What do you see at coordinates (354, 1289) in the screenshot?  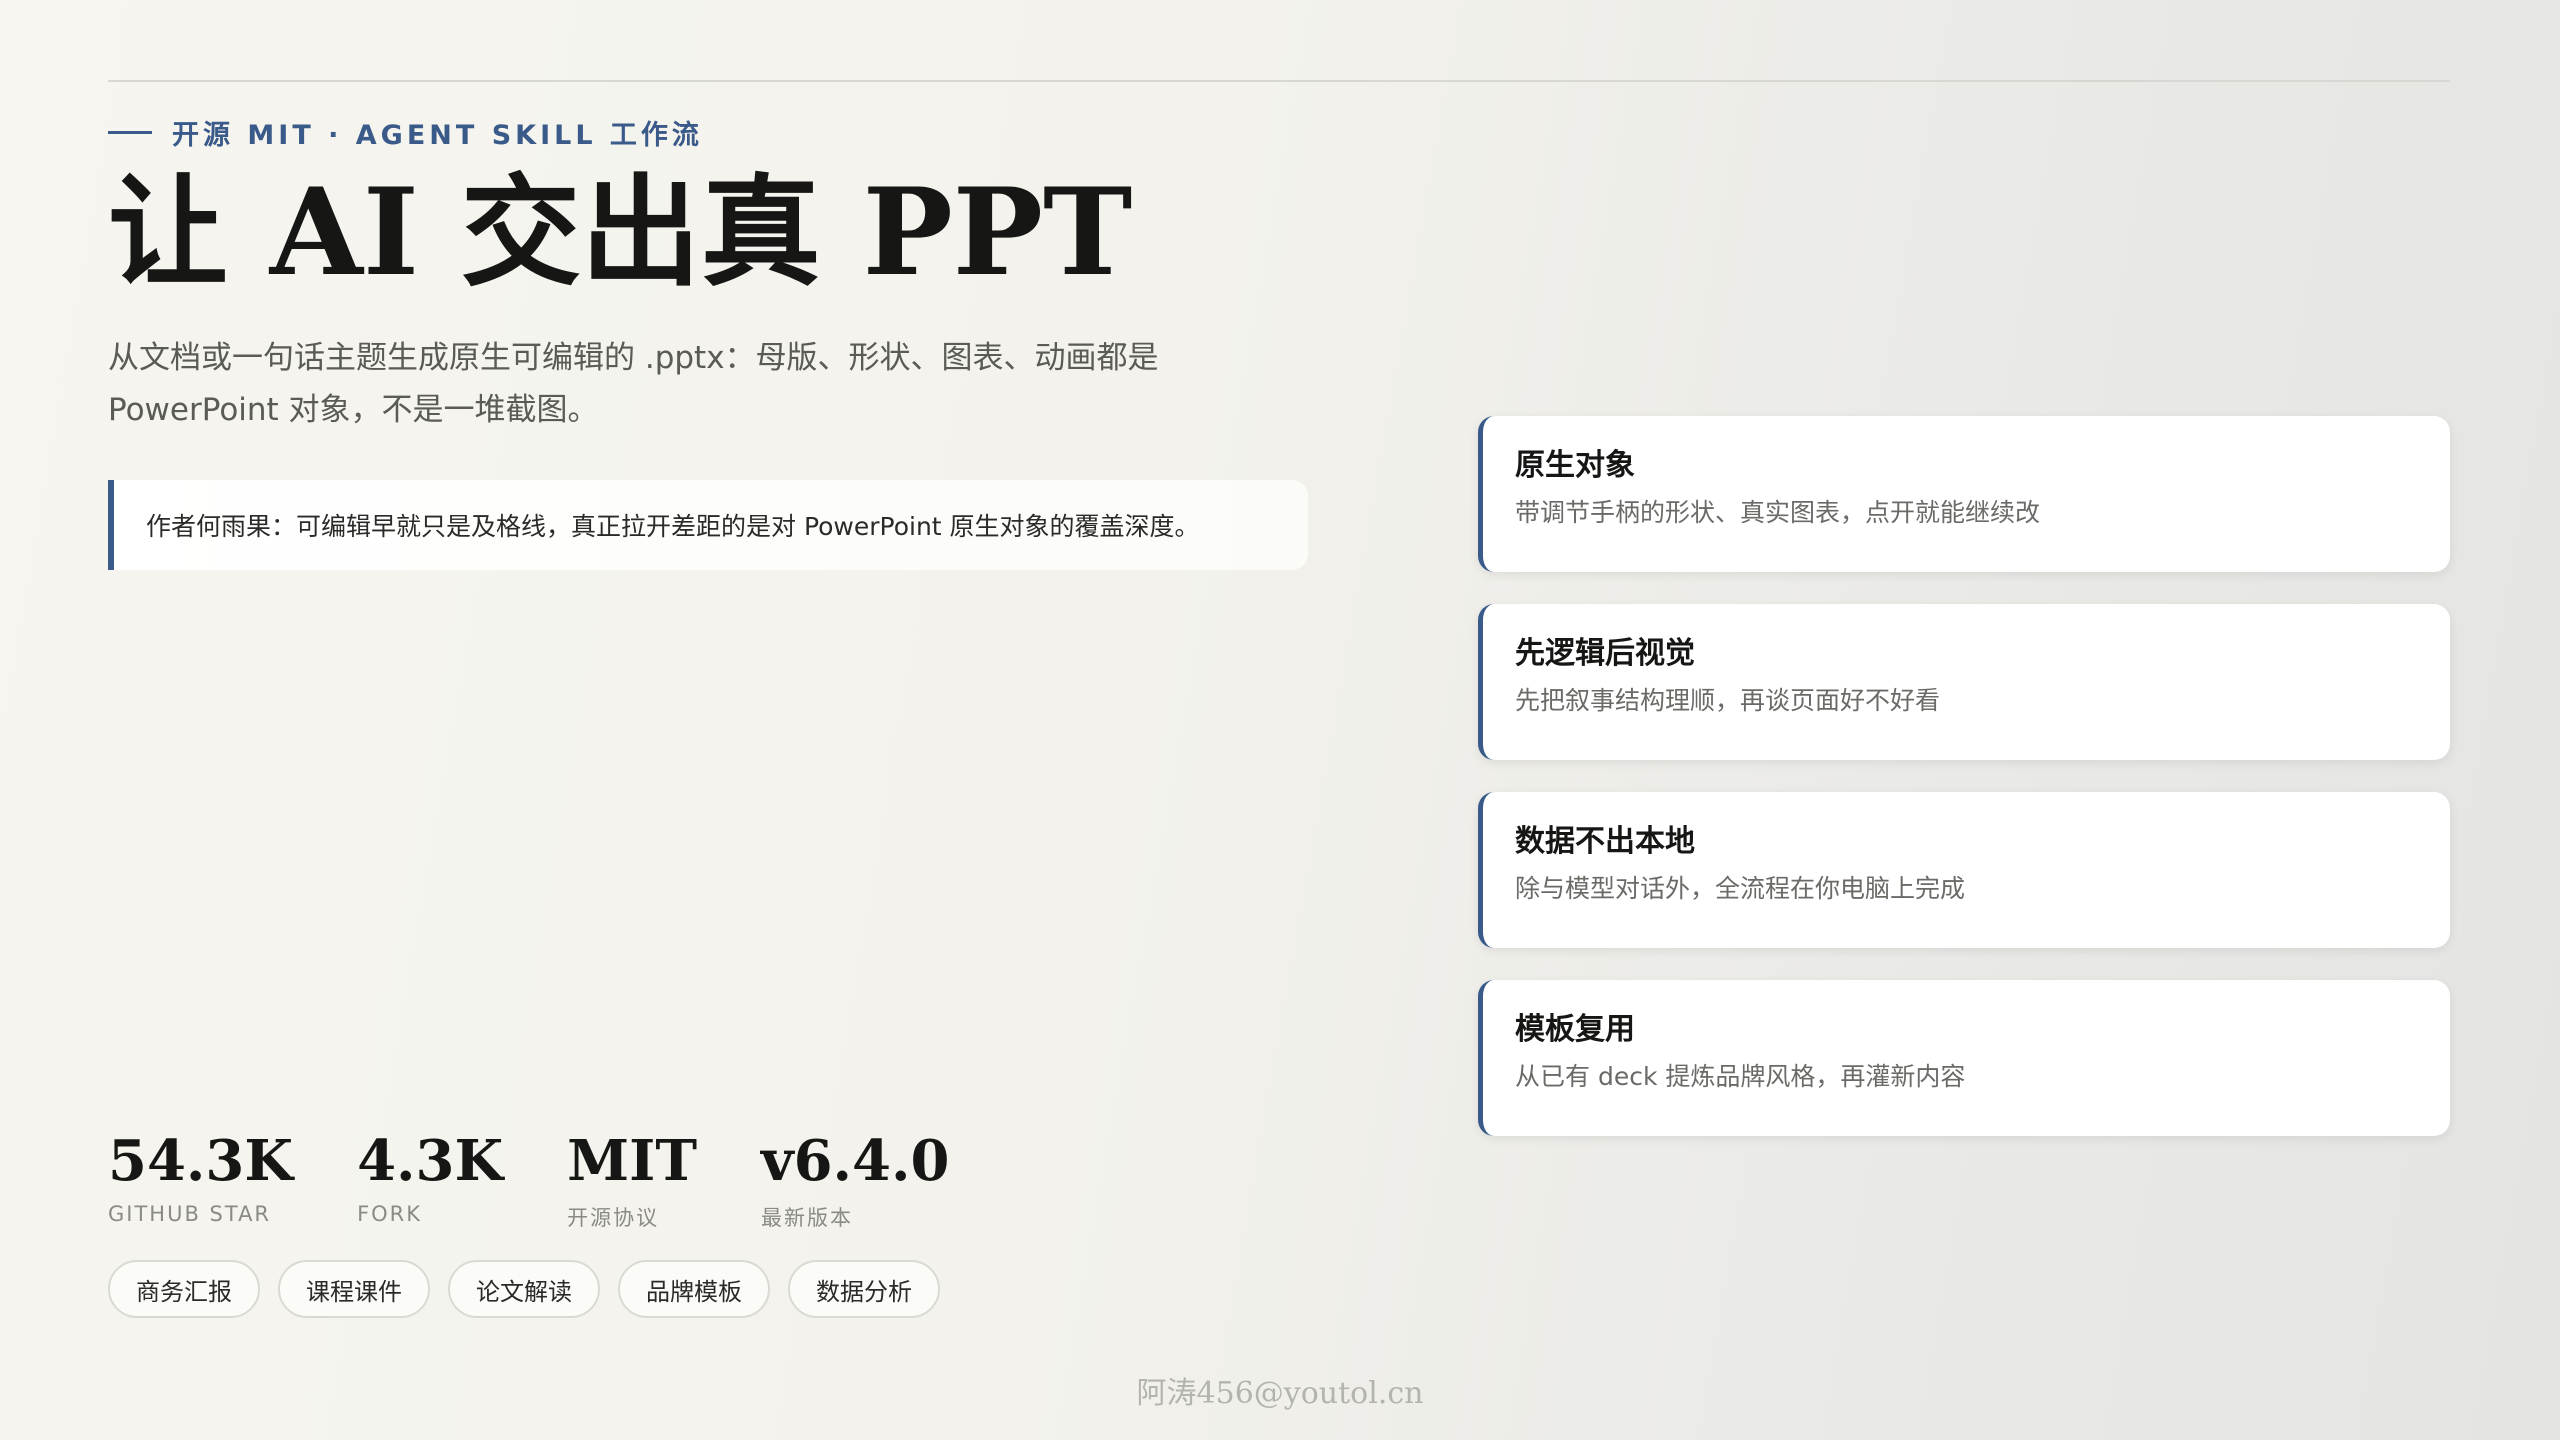 I see `tag-courseware: 课程课件` at bounding box center [354, 1289].